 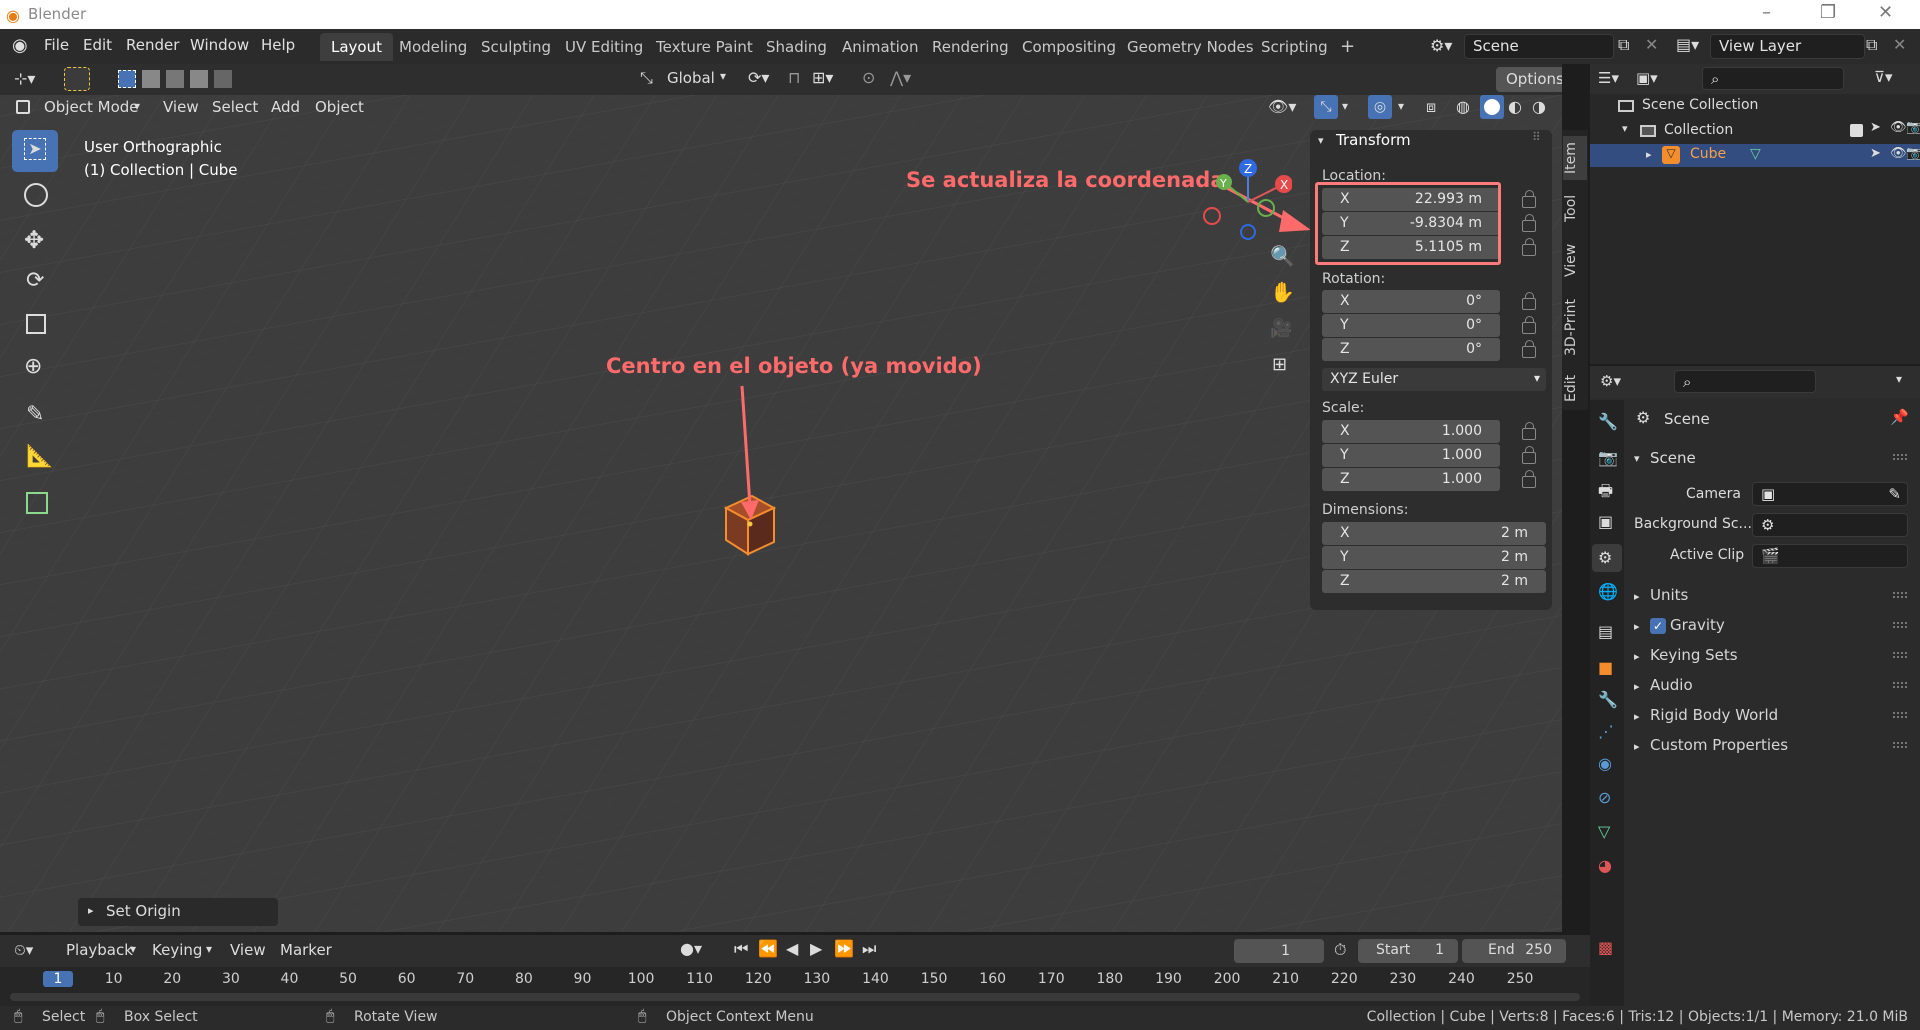 What do you see at coordinates (1899, 417) in the screenshot?
I see `pin-icon: 📌` at bounding box center [1899, 417].